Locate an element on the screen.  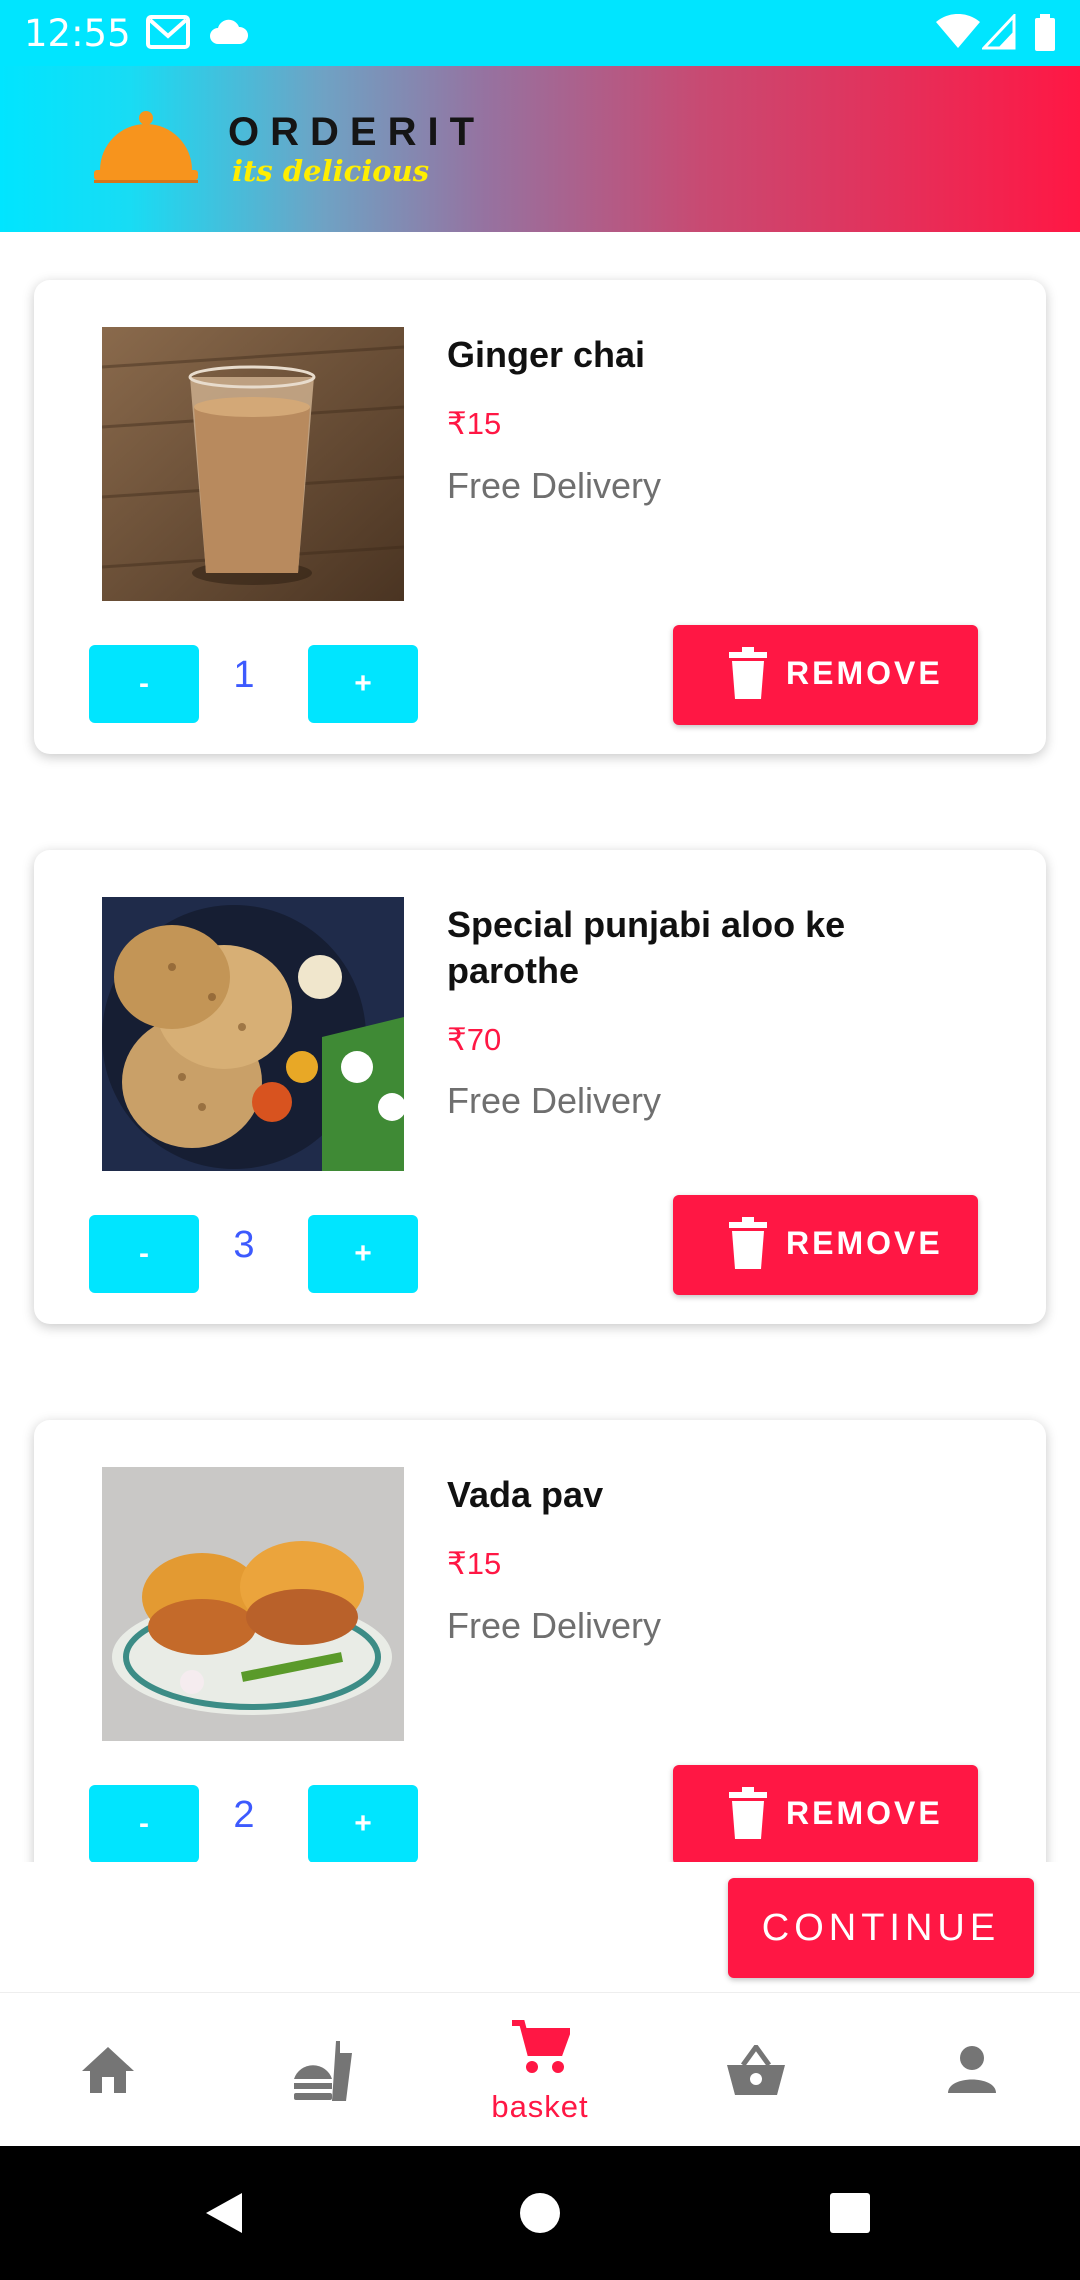
paratha-photo is located at coordinates (253, 1034).